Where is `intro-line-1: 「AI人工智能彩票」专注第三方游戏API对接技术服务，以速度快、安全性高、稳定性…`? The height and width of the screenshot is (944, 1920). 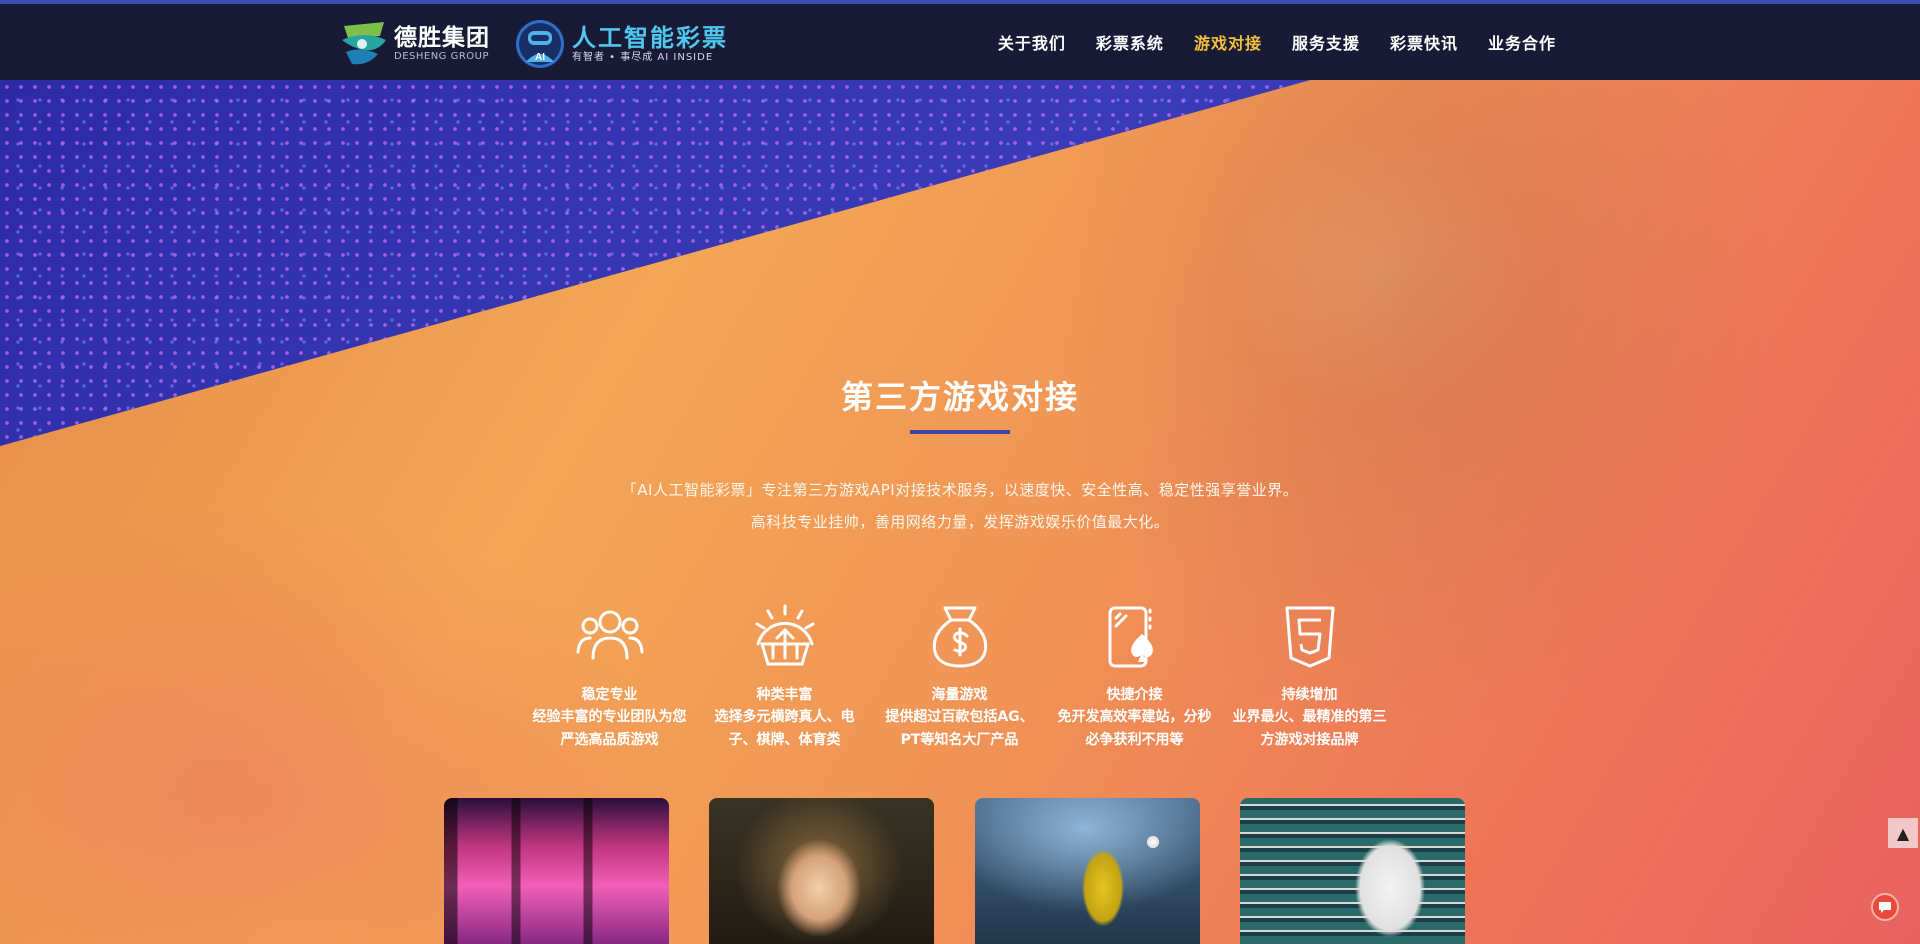 intro-line-1: 「AI人工智能彩票」专注第三方游戏API对接技术服务，以速度快、安全性高、稳定性… is located at coordinates (960, 490).